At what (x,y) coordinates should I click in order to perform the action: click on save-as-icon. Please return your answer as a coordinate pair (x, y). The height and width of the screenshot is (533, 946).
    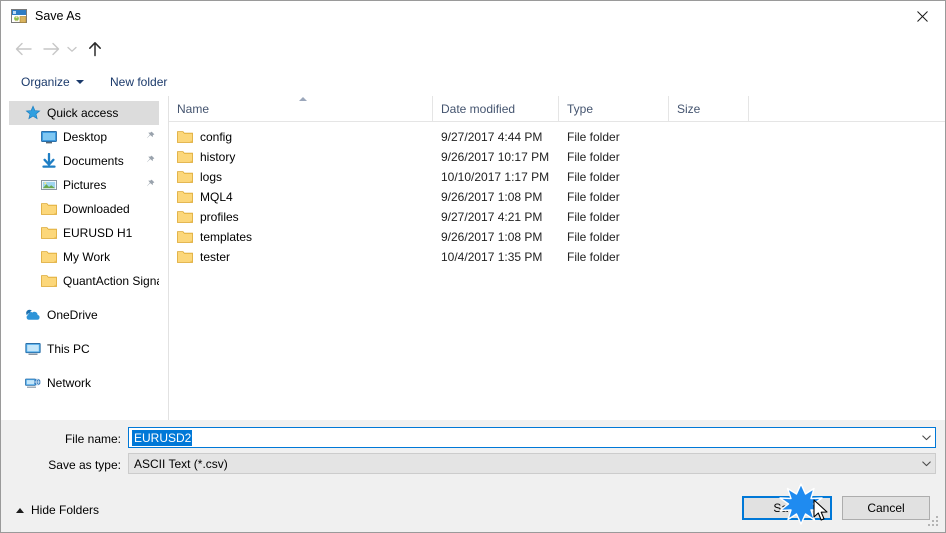
    Looking at the image, I should click on (19, 16).